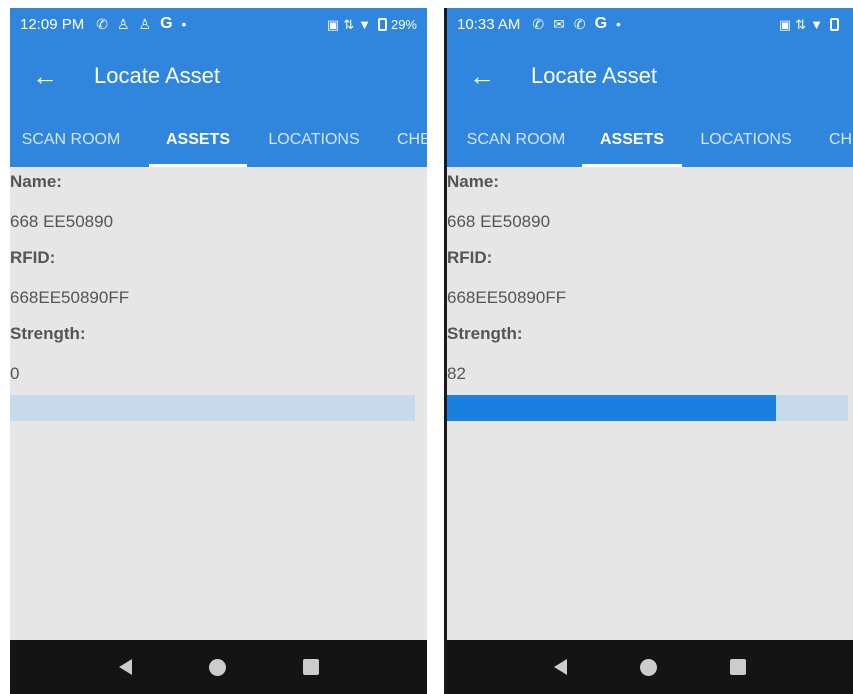 This screenshot has height=694, width=853. I want to click on battery-percent: 29%, so click(403, 24).